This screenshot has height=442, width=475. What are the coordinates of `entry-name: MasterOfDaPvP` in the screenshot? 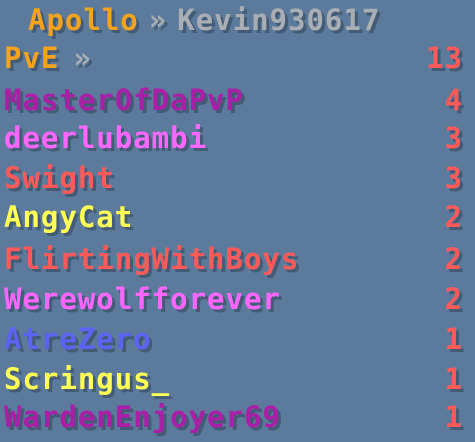 It's located at (124, 100).